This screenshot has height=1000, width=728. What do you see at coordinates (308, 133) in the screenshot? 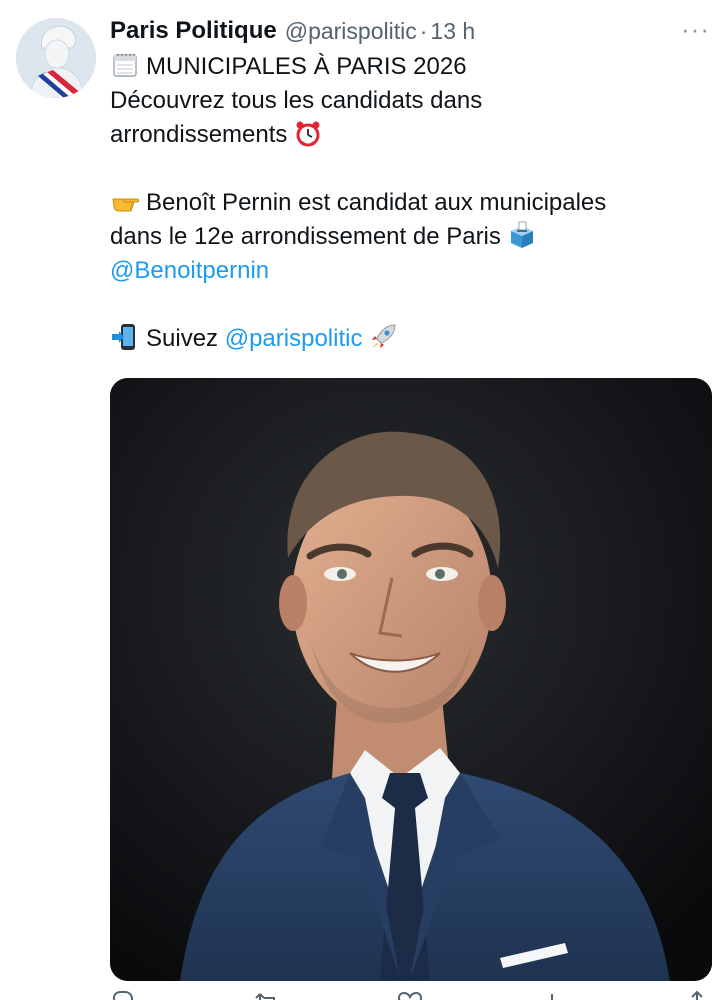
I see `alarm-clock-icon` at bounding box center [308, 133].